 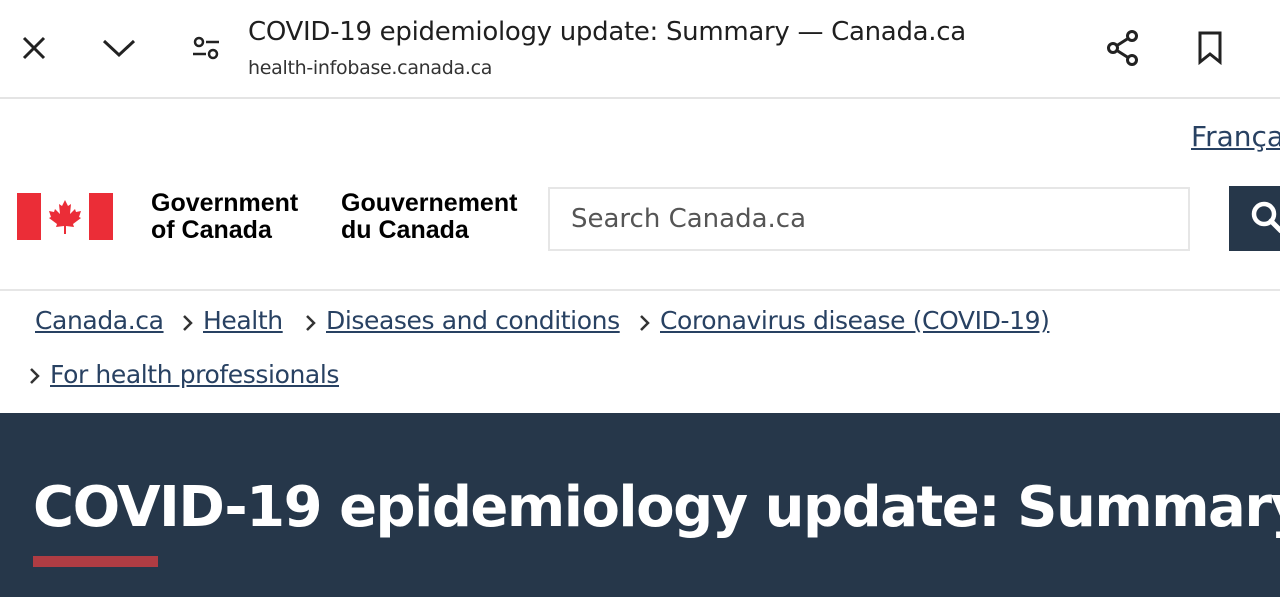 I want to click on chevron-down-icon, so click(x=119, y=48).